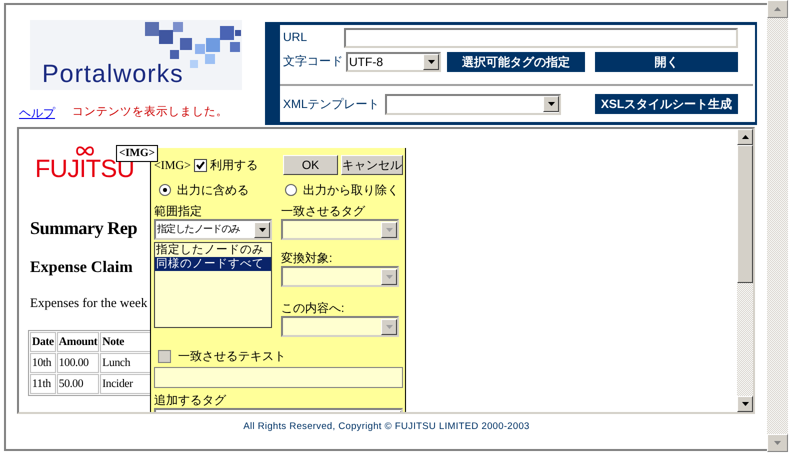 The image size is (791, 456). I want to click on list-option: 指定したノードのみ, so click(213, 250).